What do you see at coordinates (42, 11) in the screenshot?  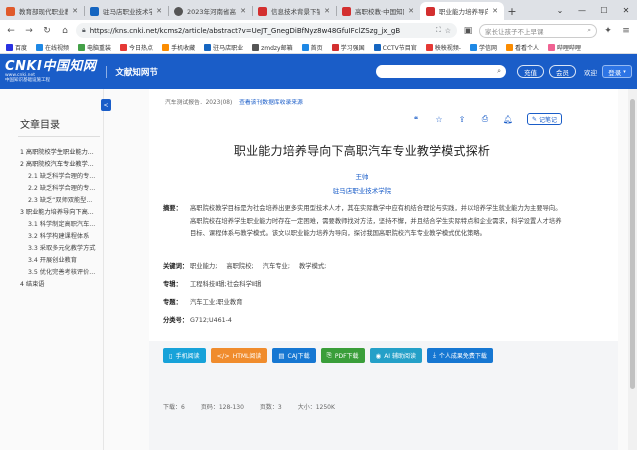 I see `browser-tab: 教育部现代职业教 ✕` at bounding box center [42, 11].